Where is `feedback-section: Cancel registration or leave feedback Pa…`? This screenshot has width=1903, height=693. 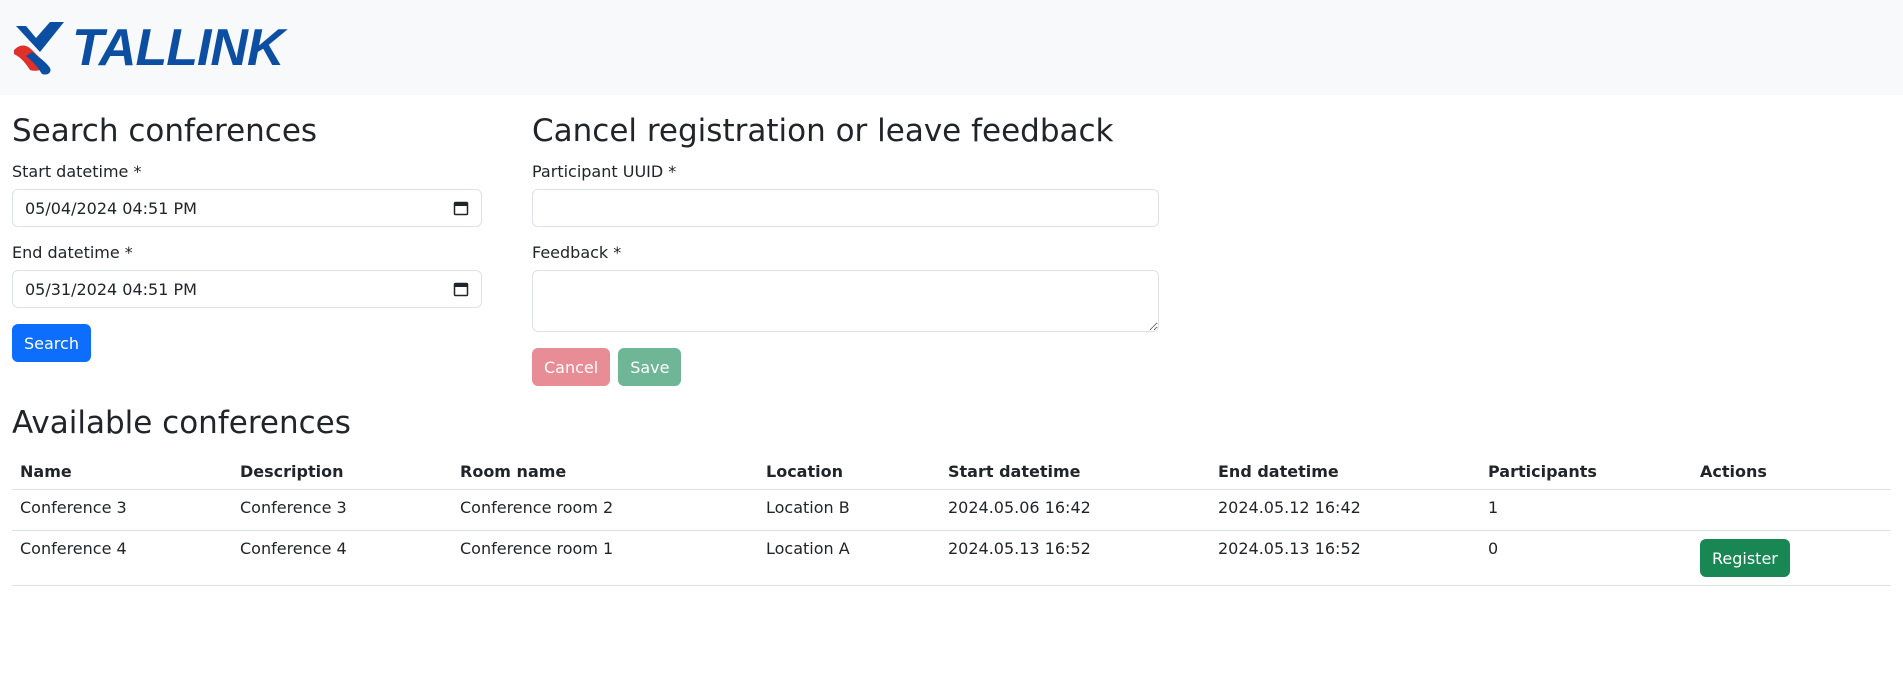 feedback-section: Cancel registration or leave feedback Pa… is located at coordinates (845, 241).